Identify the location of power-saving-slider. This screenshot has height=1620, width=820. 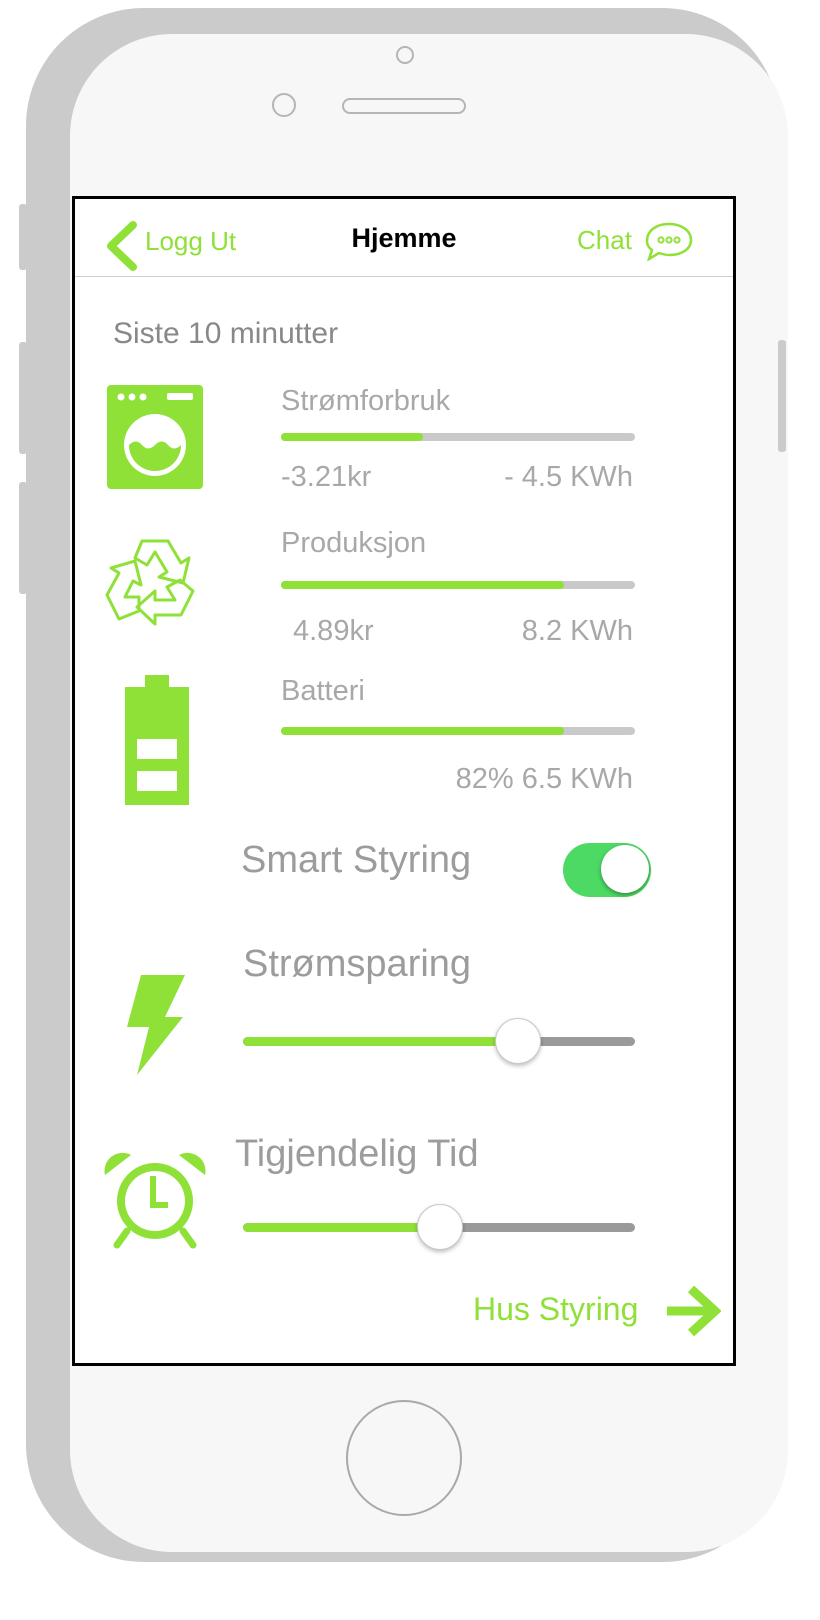
(439, 1041).